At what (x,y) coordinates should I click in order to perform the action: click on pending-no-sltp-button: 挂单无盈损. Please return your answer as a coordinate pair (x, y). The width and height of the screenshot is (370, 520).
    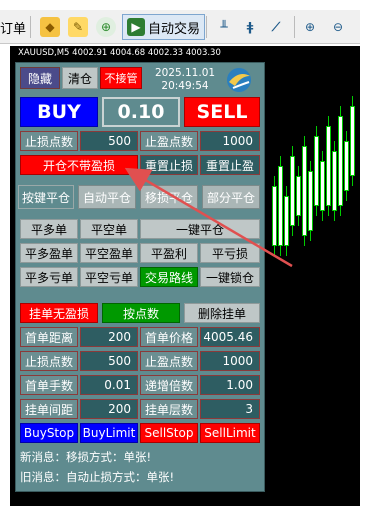
    Looking at the image, I should click on (59, 313).